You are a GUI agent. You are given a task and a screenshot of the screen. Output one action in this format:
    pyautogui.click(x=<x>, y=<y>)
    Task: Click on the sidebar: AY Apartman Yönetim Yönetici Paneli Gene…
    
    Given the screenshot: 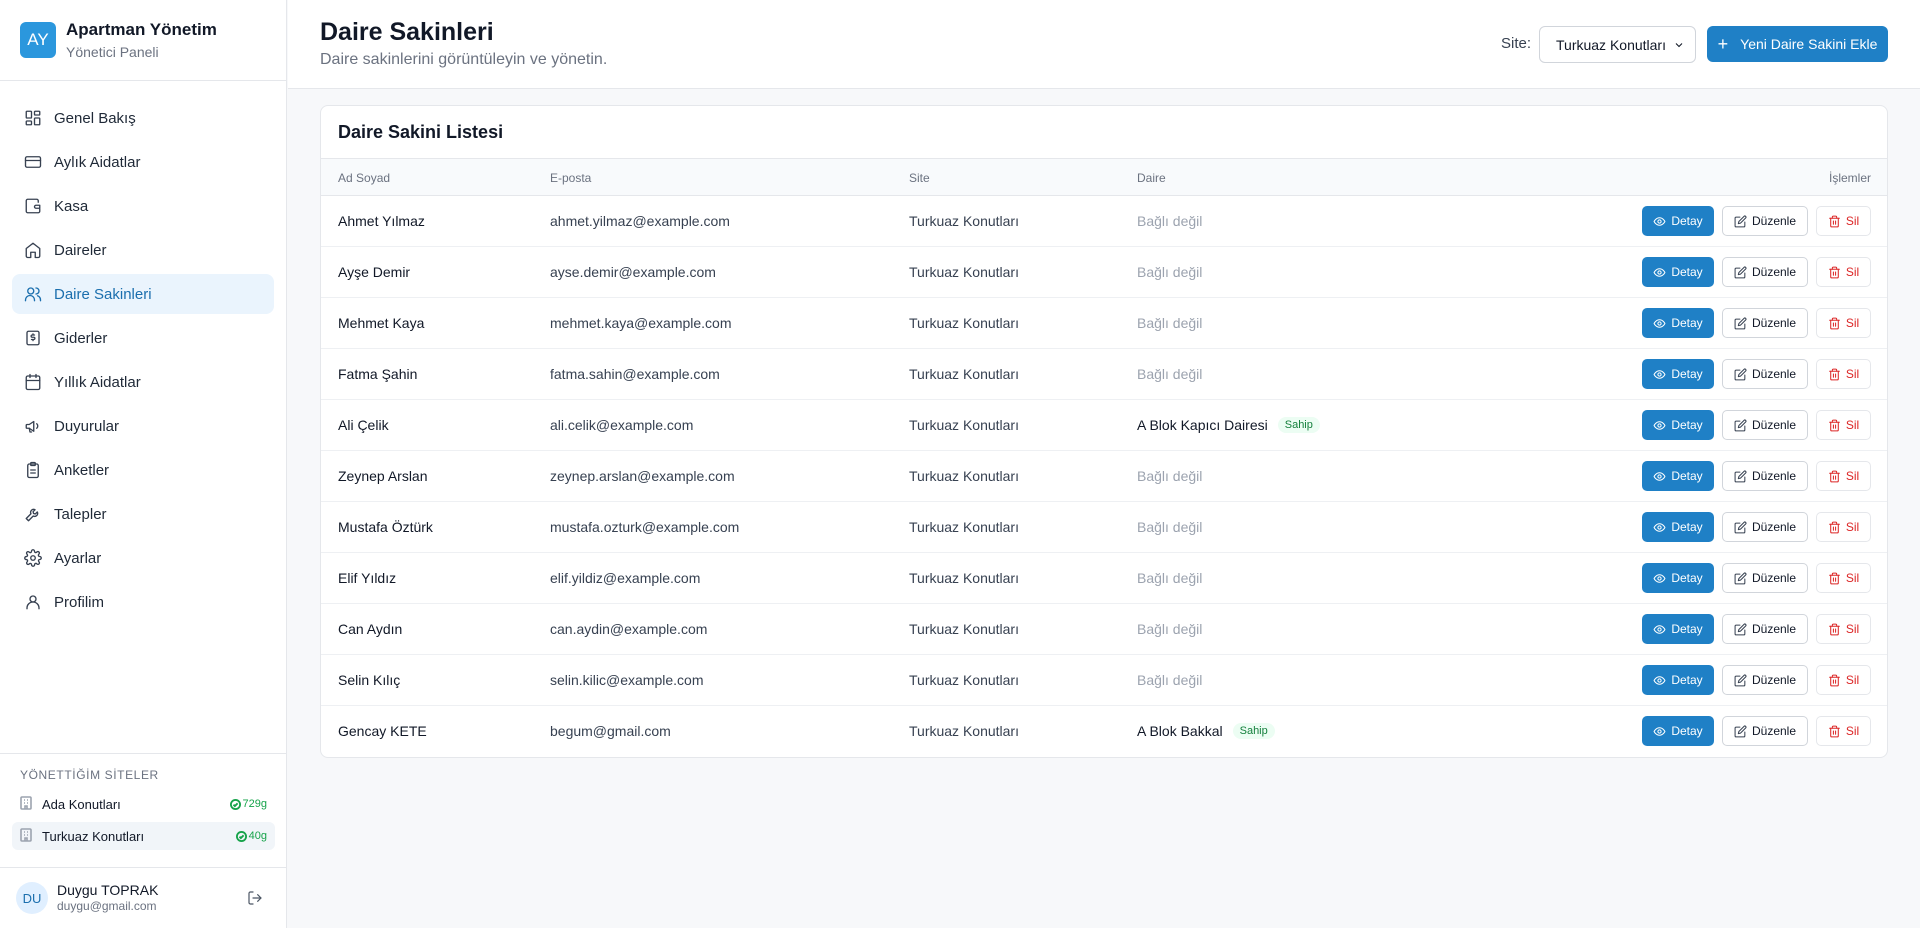 What is the action you would take?
    pyautogui.click(x=143, y=464)
    